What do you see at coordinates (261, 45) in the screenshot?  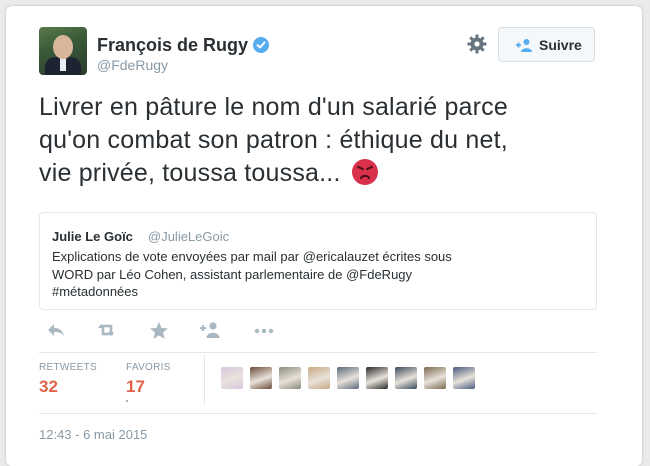 I see `verified-badge-icon` at bounding box center [261, 45].